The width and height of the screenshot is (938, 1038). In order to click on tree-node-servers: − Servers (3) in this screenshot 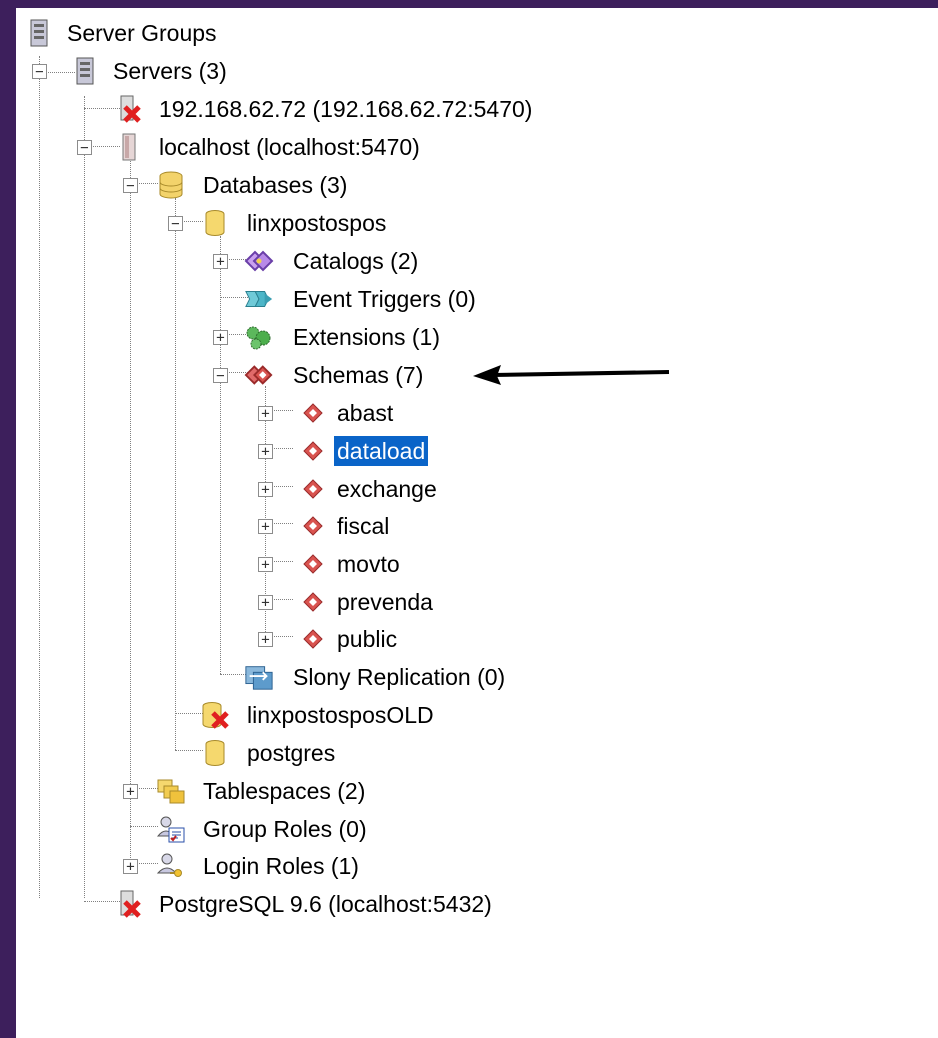, I will do `click(166, 71)`.